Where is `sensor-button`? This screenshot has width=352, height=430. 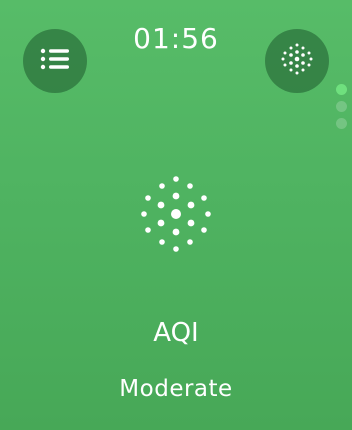
sensor-button is located at coordinates (297, 61).